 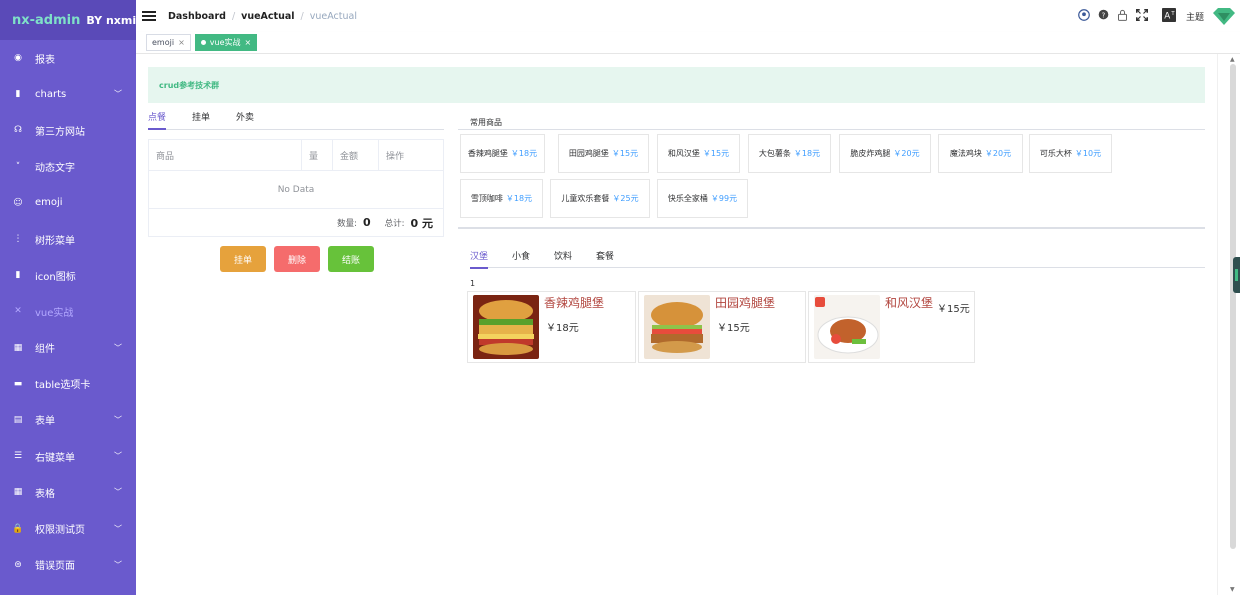 What do you see at coordinates (1232, 59) in the screenshot?
I see `scroll-up-icon: ▲` at bounding box center [1232, 59].